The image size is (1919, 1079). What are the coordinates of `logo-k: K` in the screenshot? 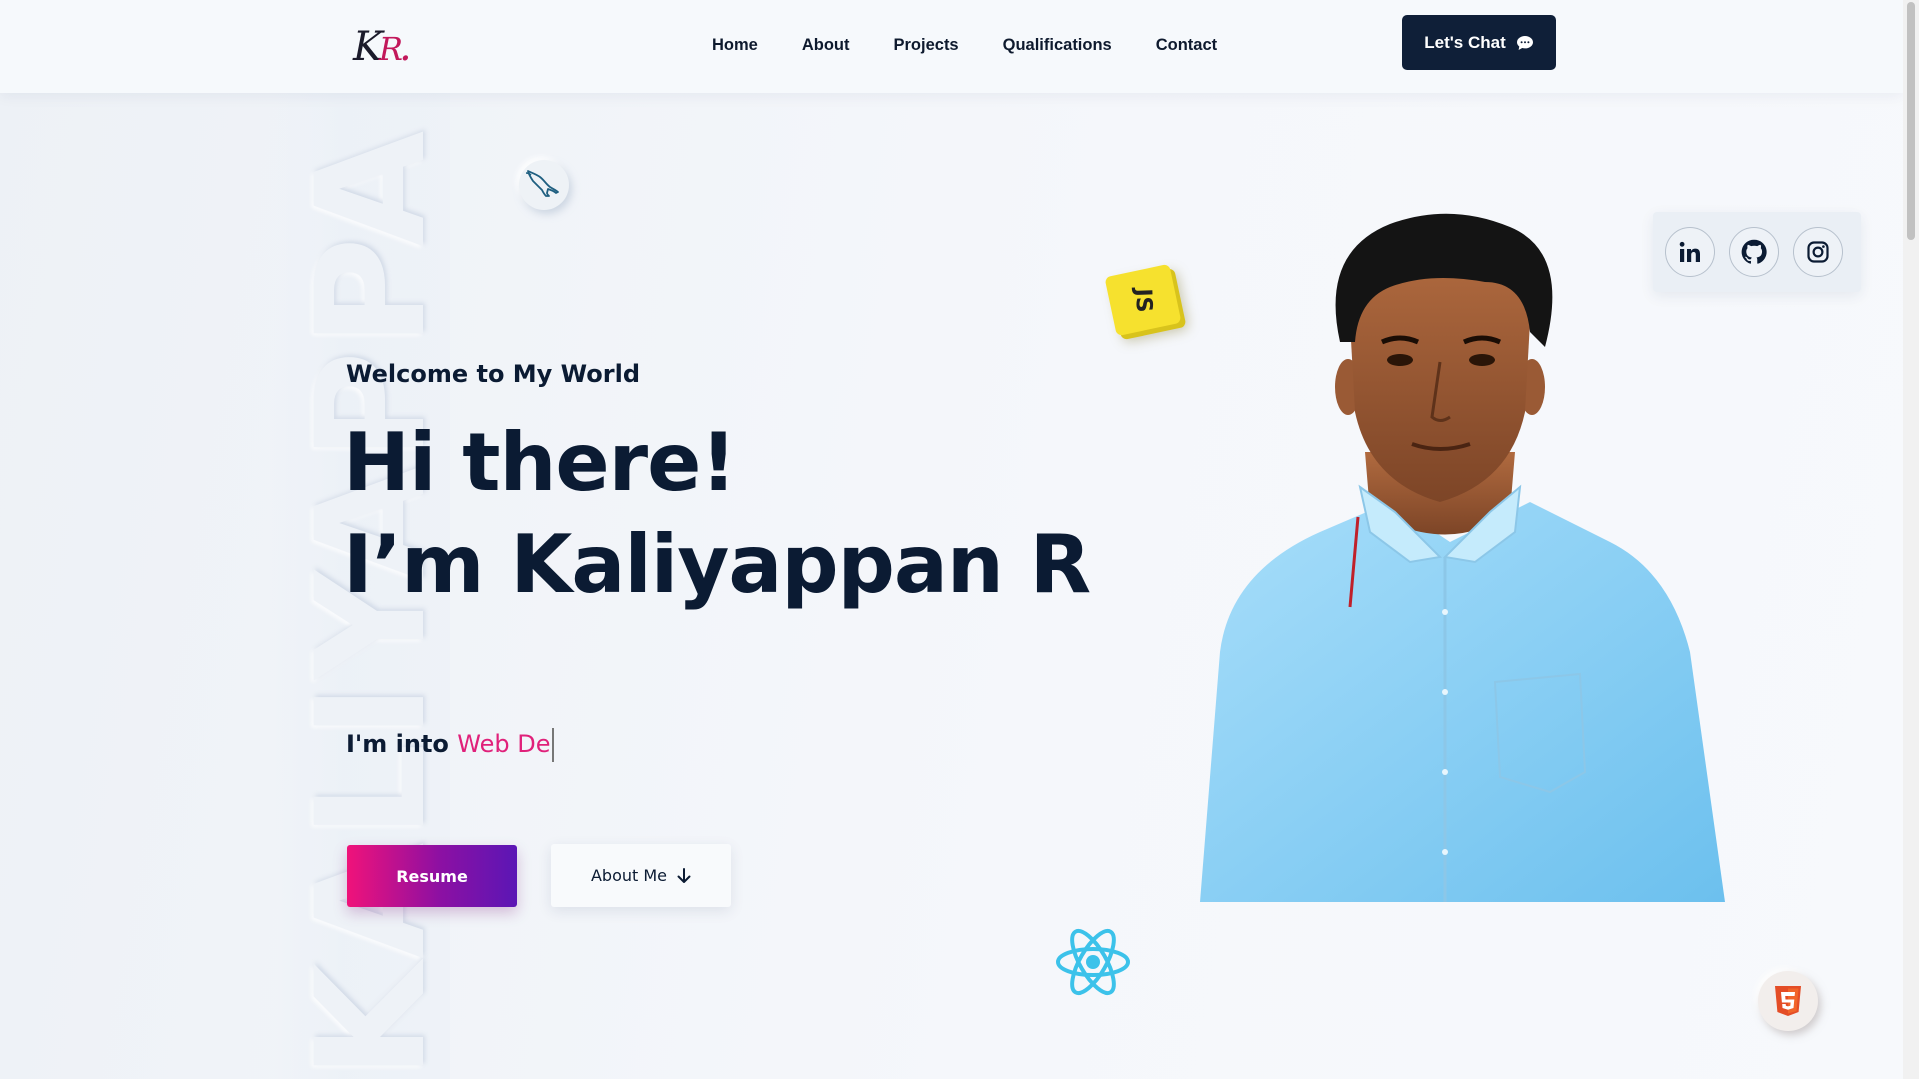 It's located at (368, 47).